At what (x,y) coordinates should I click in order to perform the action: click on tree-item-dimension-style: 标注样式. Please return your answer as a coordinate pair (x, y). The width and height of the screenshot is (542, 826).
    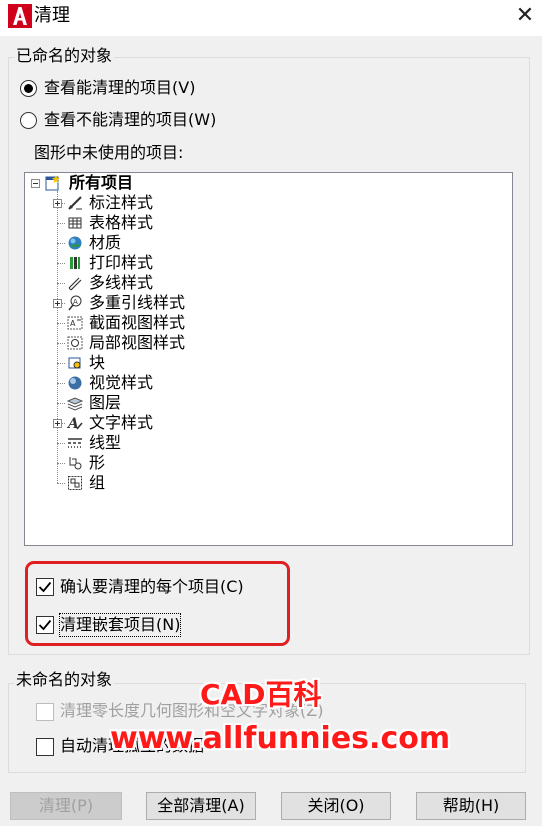
    Looking at the image, I should click on (121, 203).